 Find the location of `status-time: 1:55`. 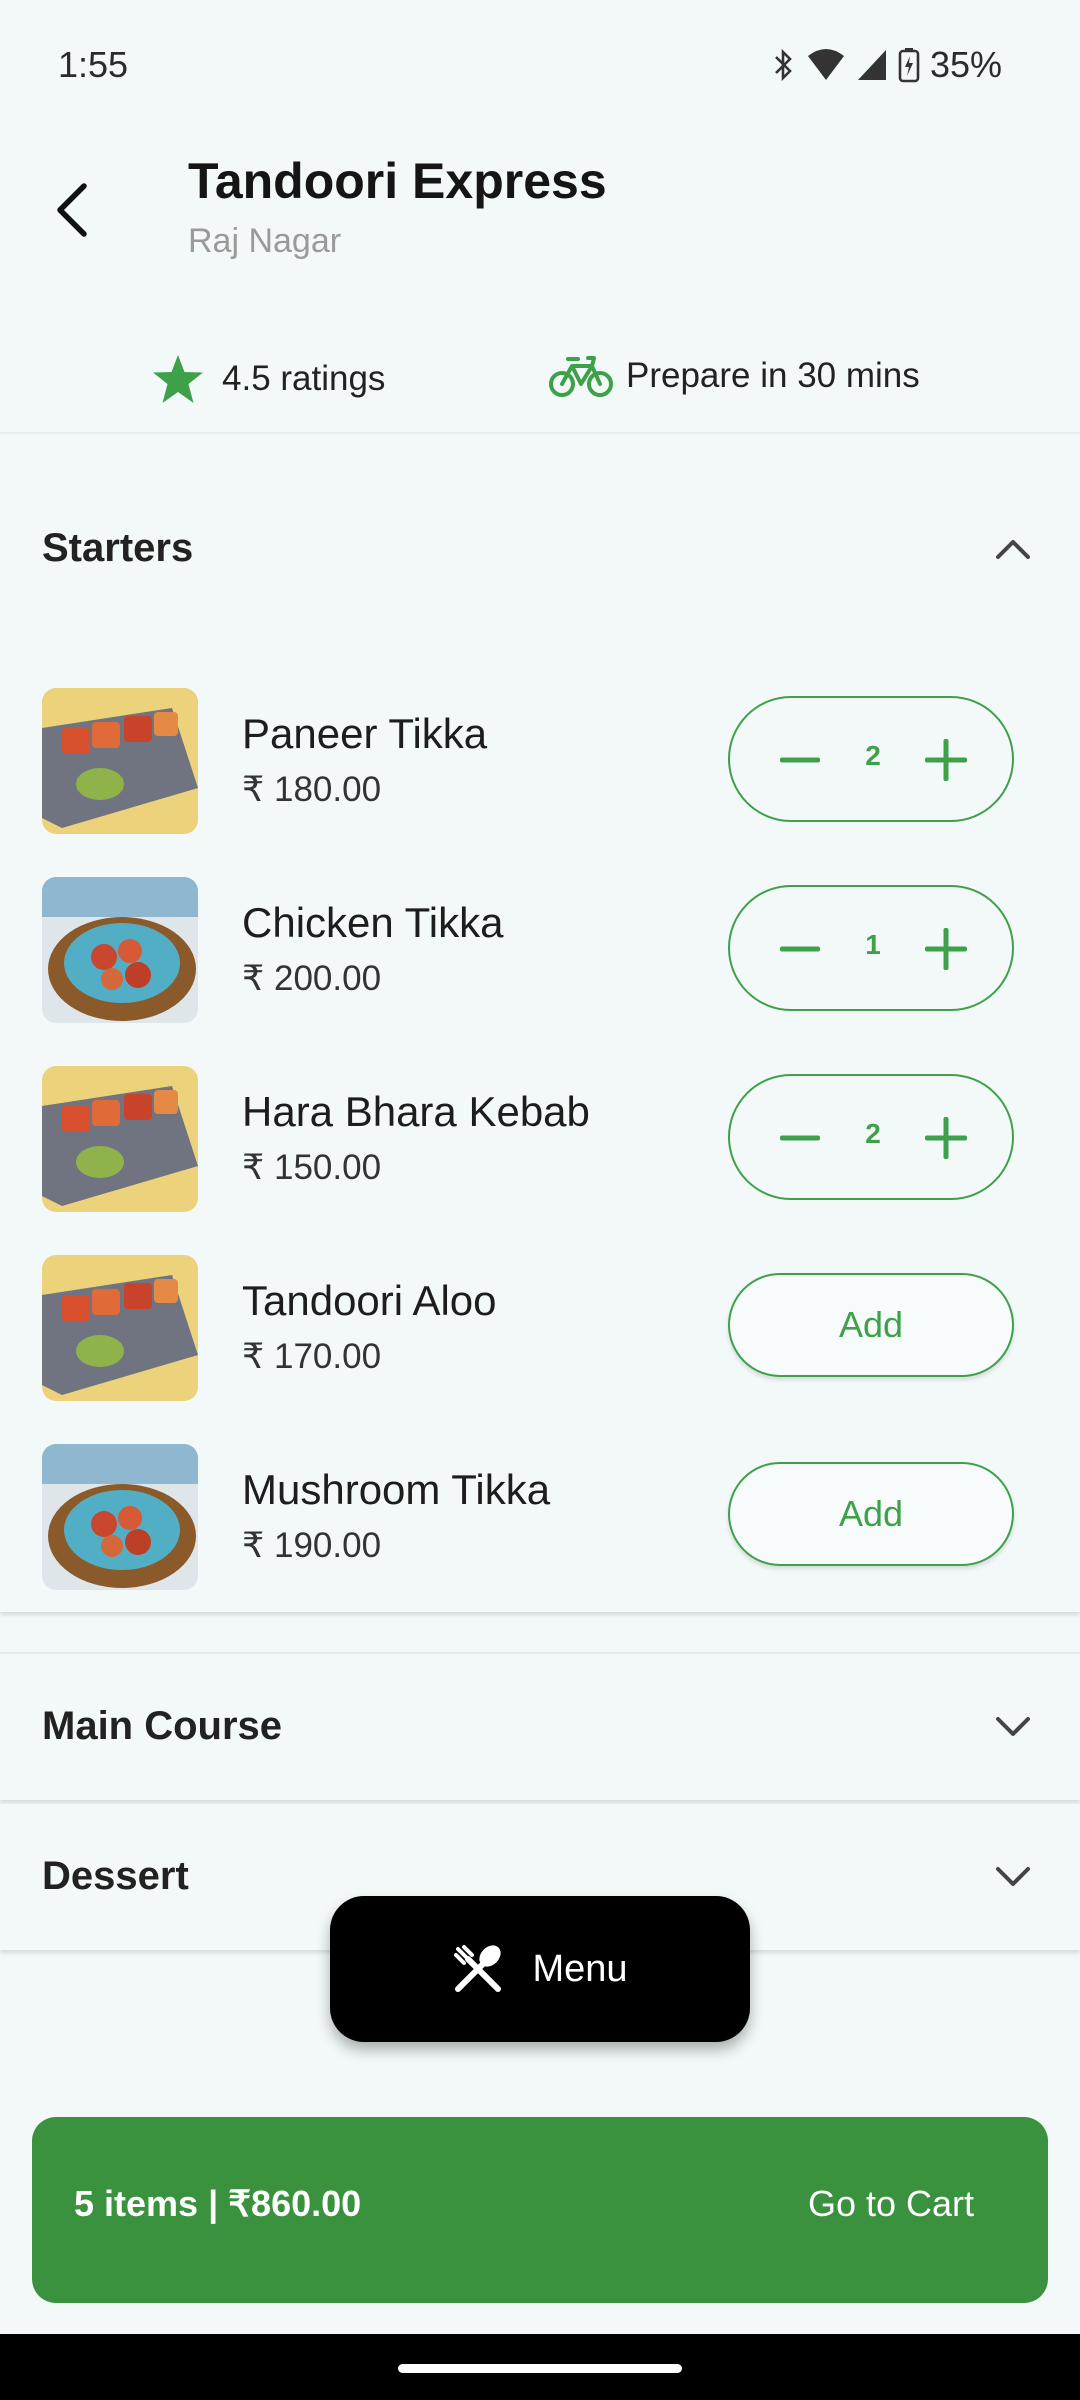

status-time: 1:55 is located at coordinates (93, 64).